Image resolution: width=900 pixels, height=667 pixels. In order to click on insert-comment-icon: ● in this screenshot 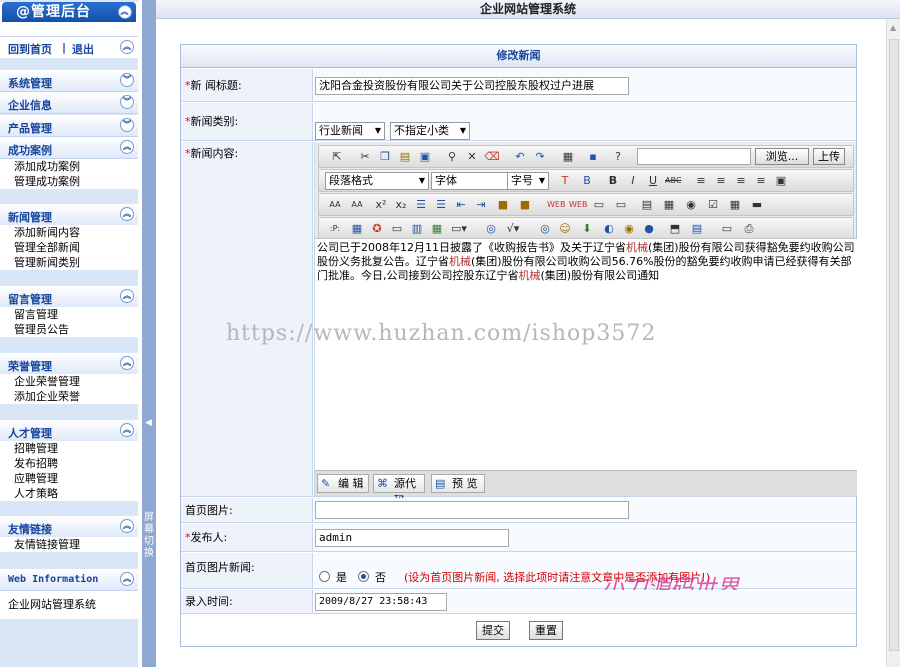, I will do `click(649, 228)`.